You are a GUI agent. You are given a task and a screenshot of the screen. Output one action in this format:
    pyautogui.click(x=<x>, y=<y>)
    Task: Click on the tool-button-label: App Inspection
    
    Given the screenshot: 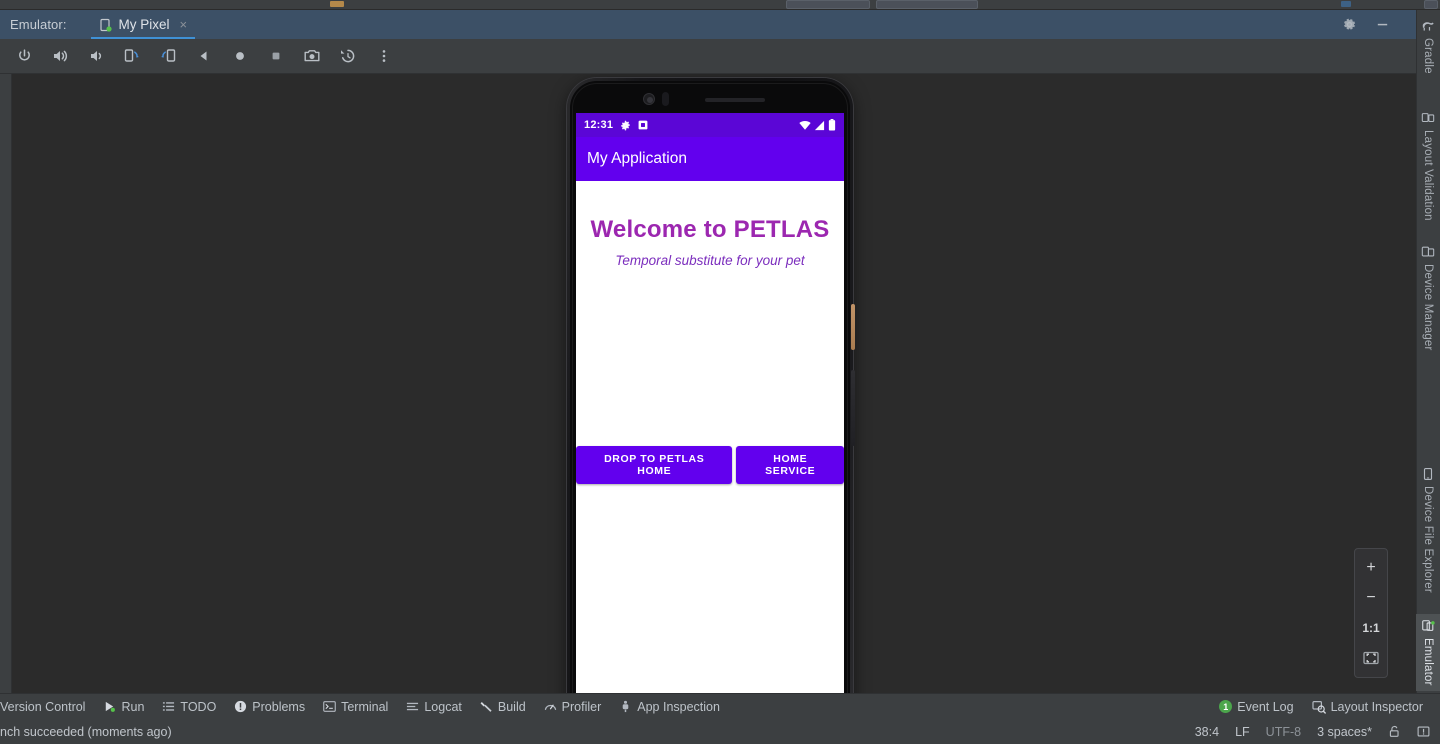 What is the action you would take?
    pyautogui.click(x=678, y=706)
    